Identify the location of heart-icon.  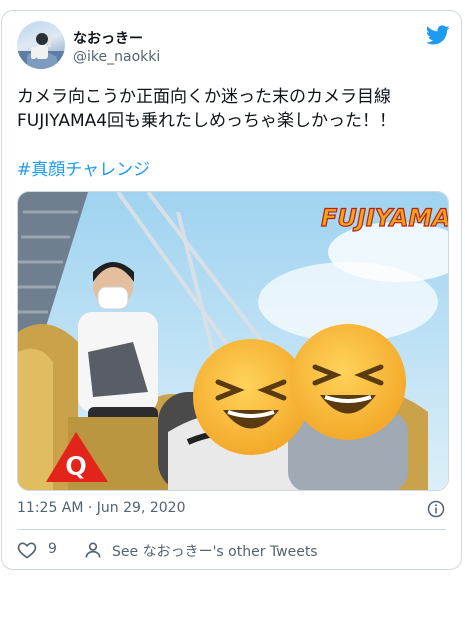
(27, 550).